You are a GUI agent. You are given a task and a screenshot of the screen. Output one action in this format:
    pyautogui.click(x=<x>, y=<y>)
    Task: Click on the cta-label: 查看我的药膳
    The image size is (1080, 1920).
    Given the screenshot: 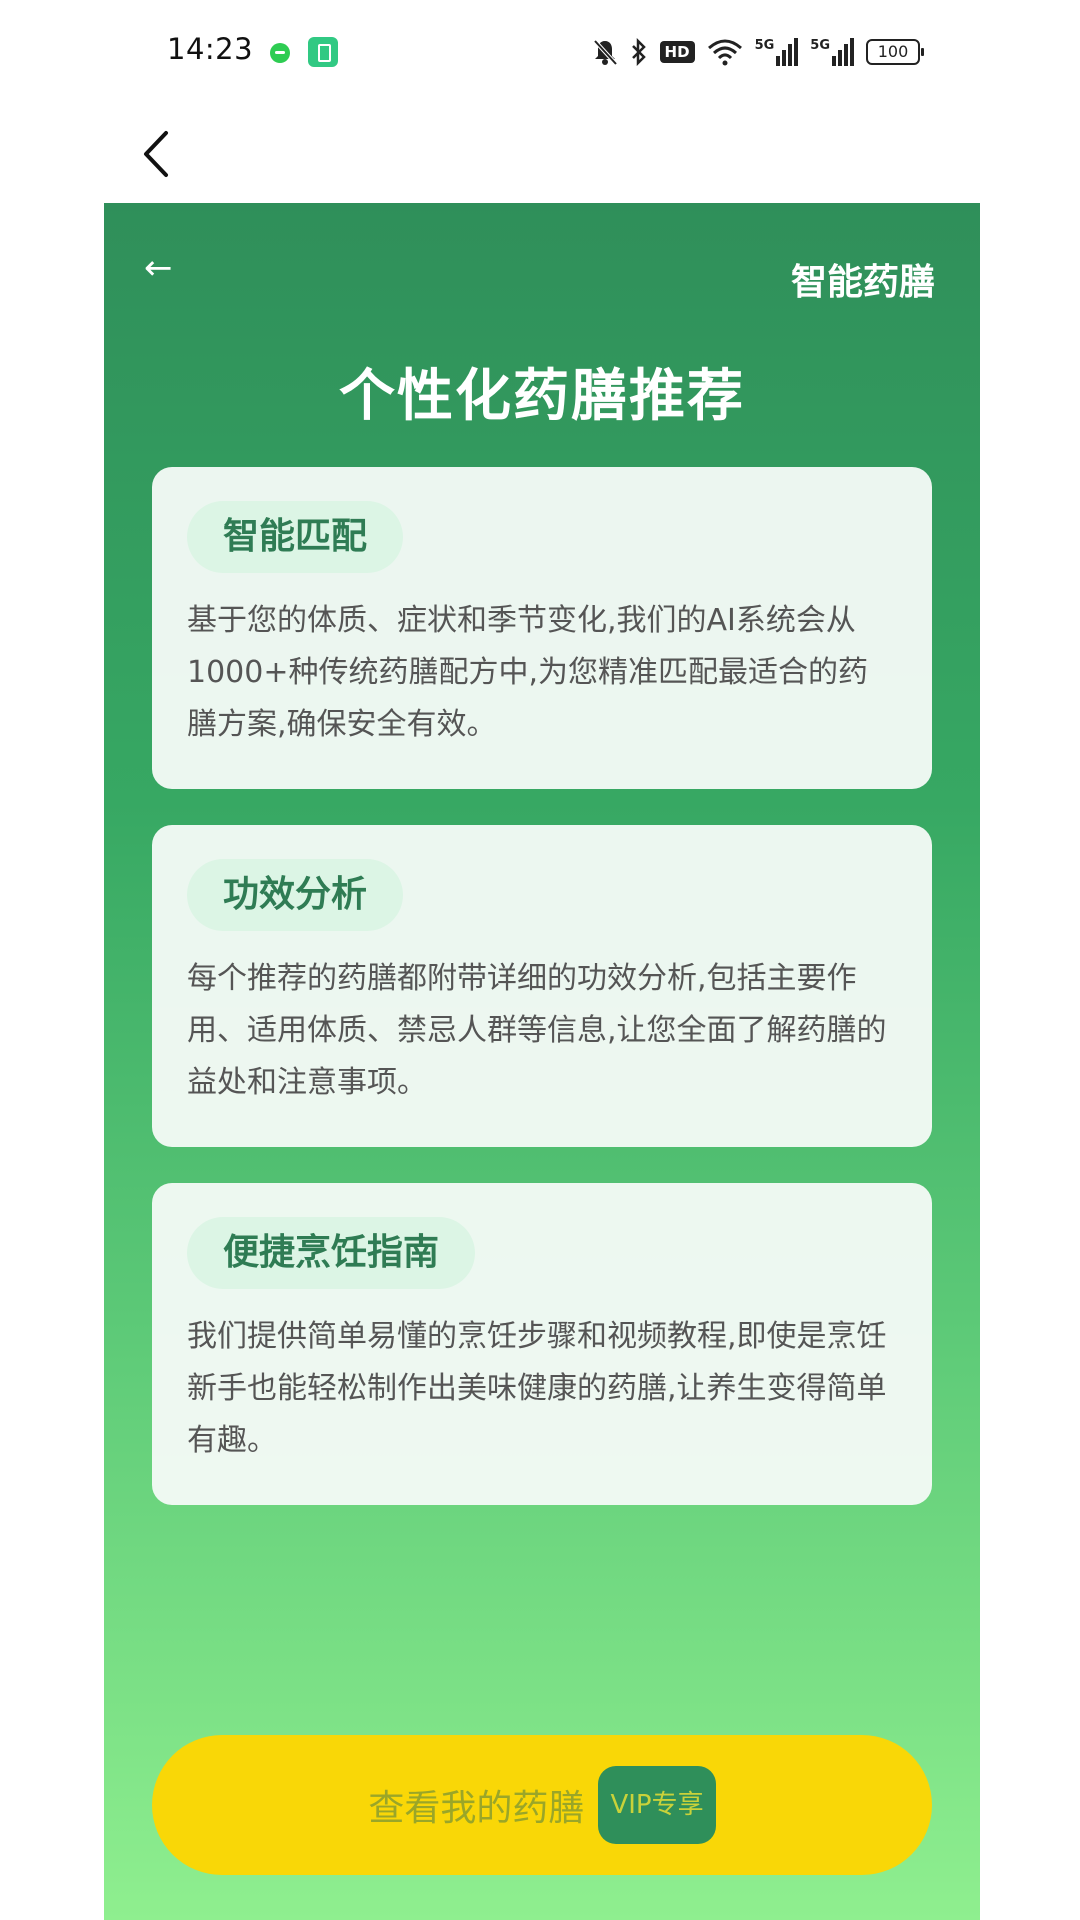 What is the action you would take?
    pyautogui.click(x=476, y=1808)
    